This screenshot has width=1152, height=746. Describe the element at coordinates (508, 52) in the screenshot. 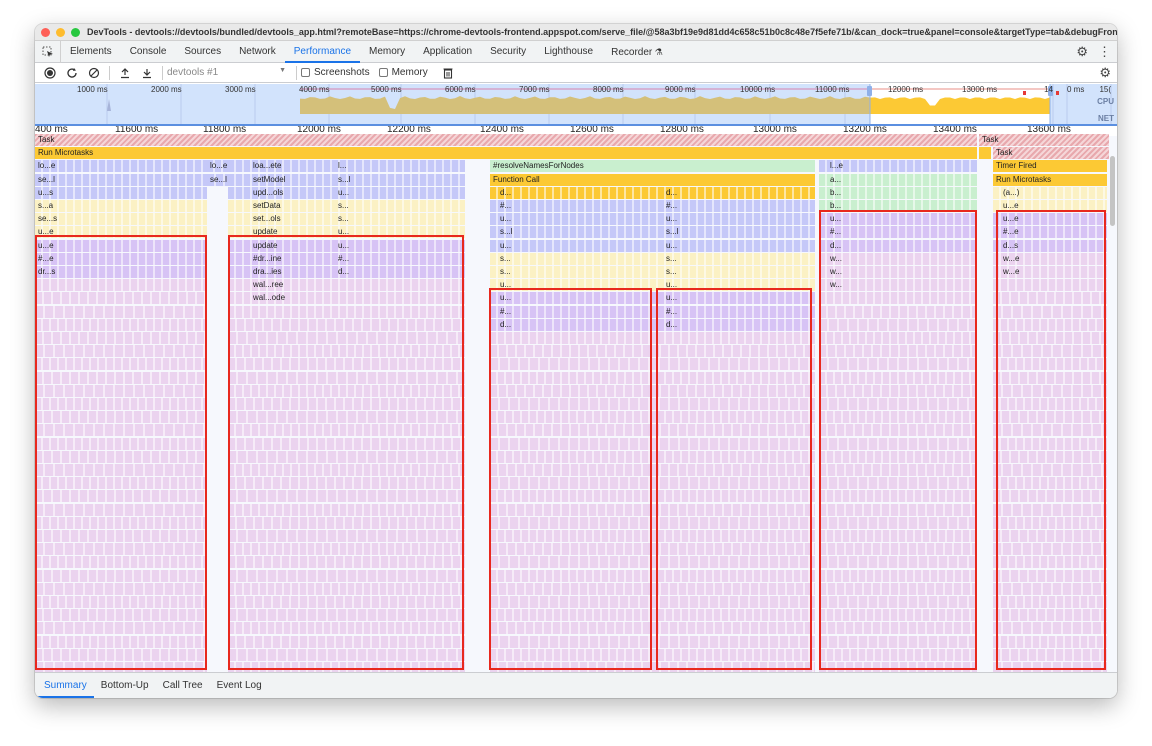

I see `tab-security: Security` at that location.